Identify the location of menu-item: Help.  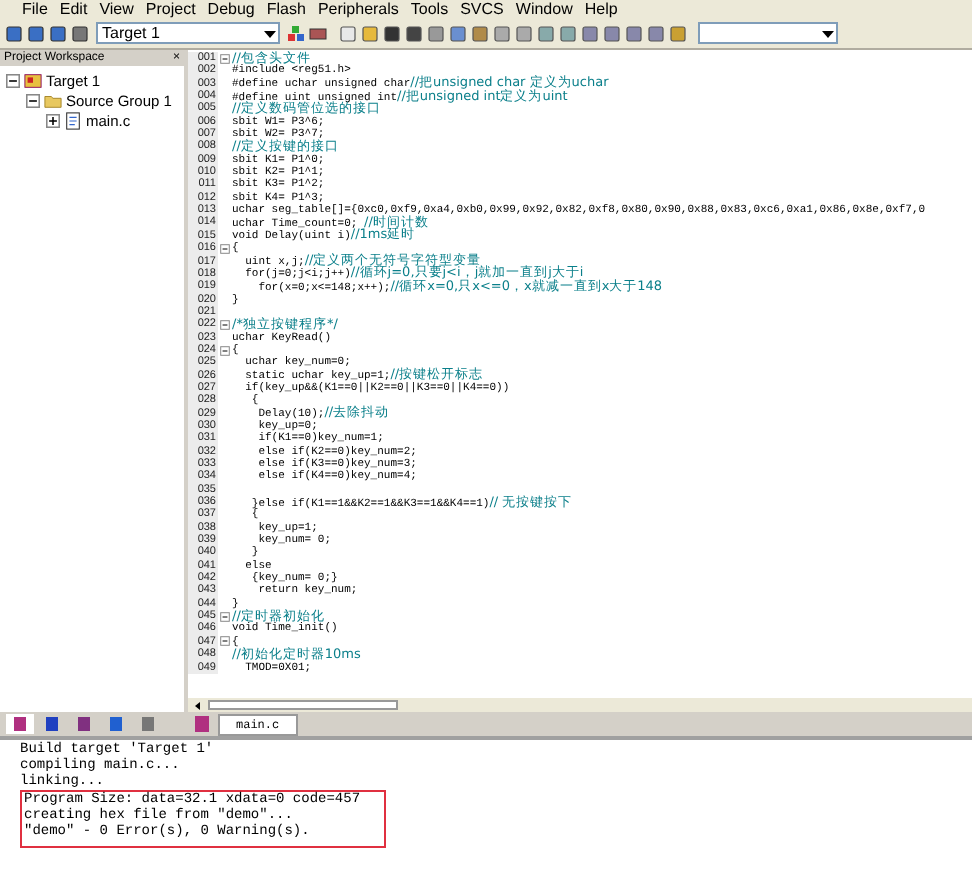
(601, 9).